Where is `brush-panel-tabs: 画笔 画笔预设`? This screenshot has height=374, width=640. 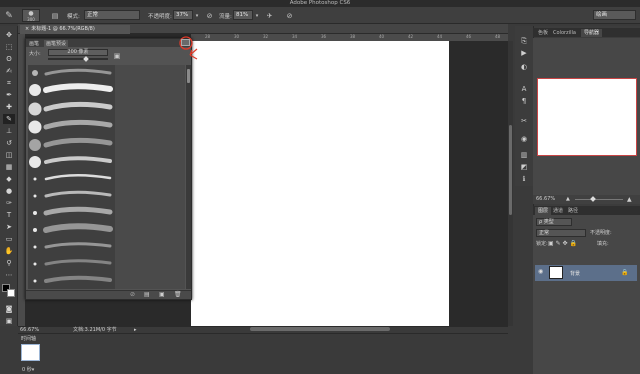
brush-panel-tabs: 画笔 画笔预设 is located at coordinates (108, 43).